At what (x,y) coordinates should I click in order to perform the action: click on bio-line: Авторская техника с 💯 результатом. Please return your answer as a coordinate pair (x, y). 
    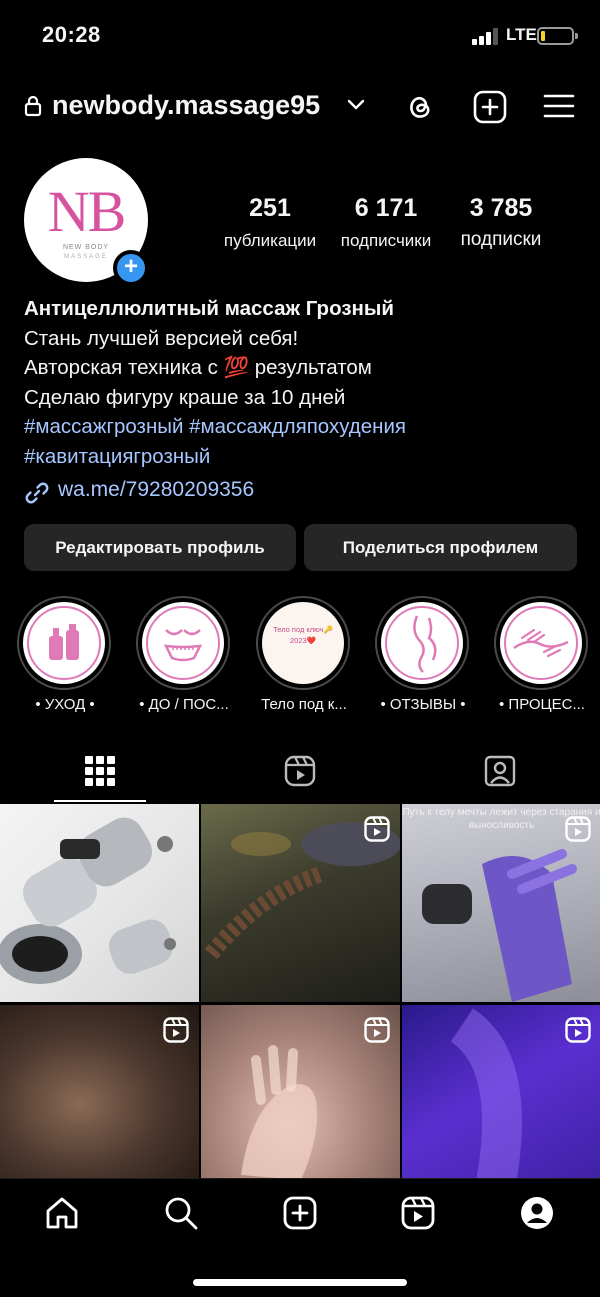
    Looking at the image, I should click on (198, 367).